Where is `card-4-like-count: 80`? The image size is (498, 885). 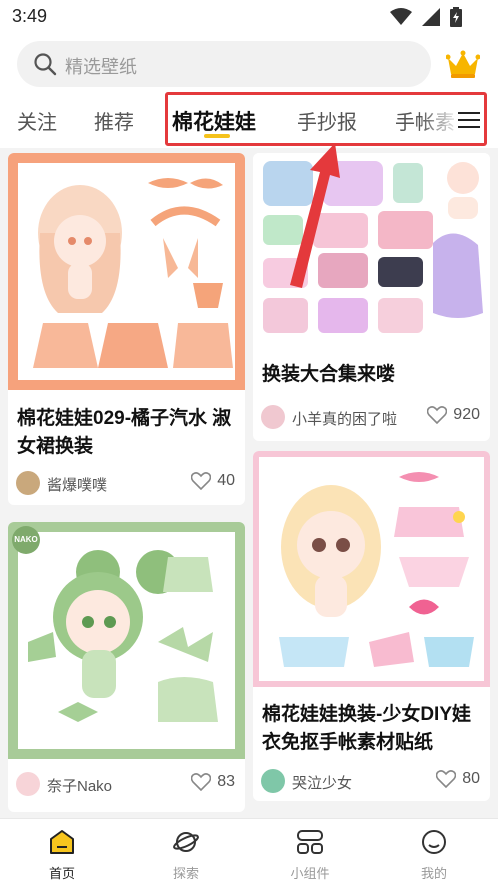 card-4-like-count: 80 is located at coordinates (471, 778).